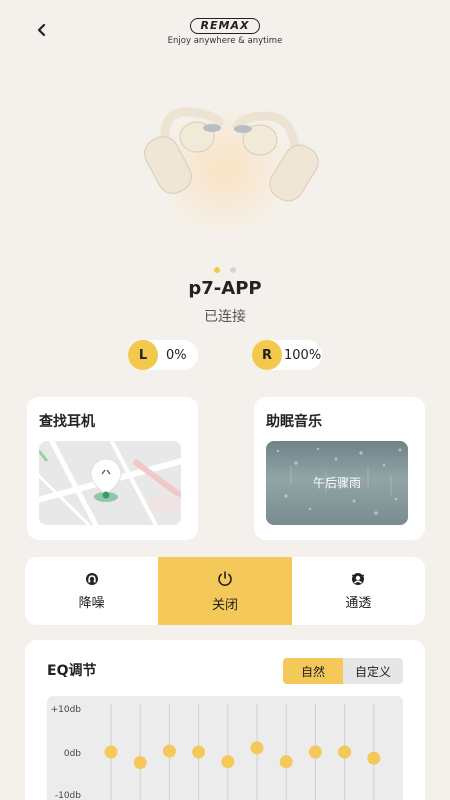  Describe the element at coordinates (72, 671) in the screenshot. I see `eq-title: EQ调节` at that location.